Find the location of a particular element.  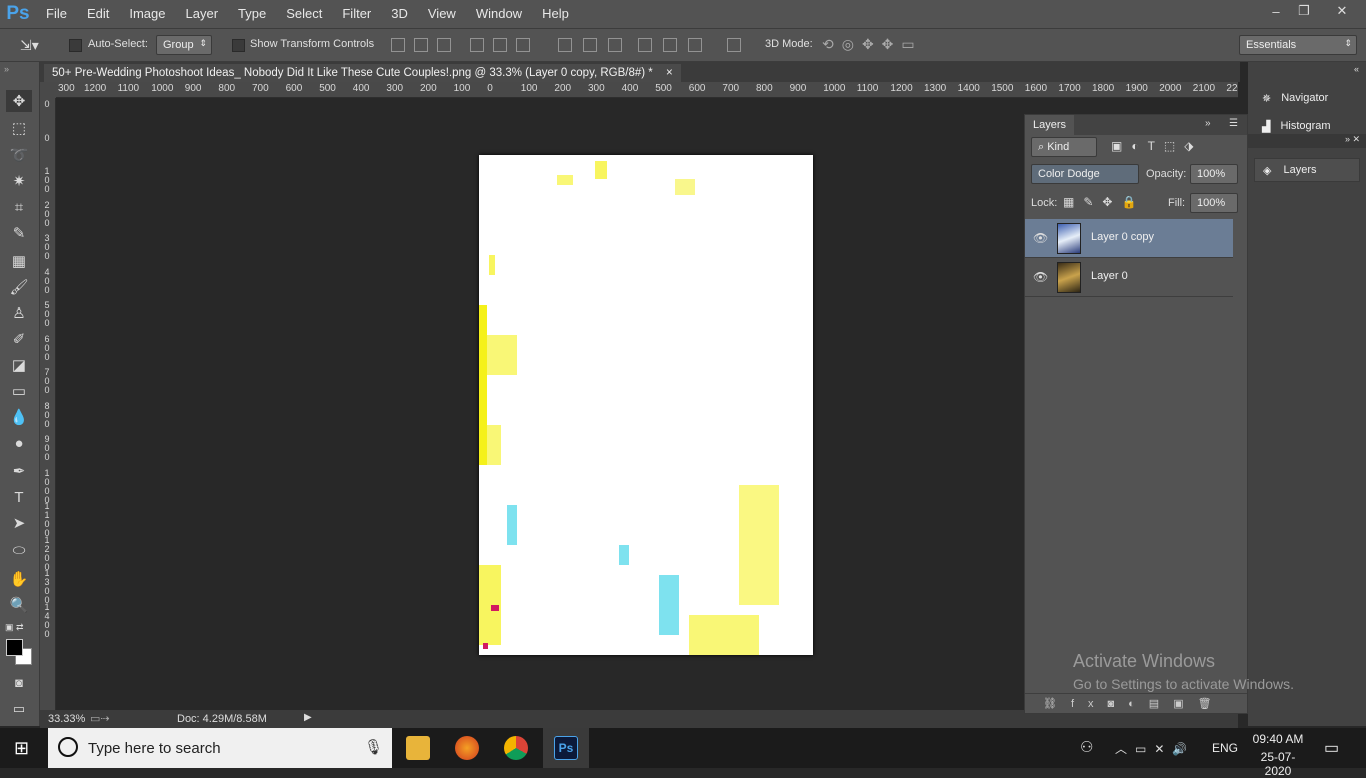

notification-icon: ▭ is located at coordinates (1331, 748).